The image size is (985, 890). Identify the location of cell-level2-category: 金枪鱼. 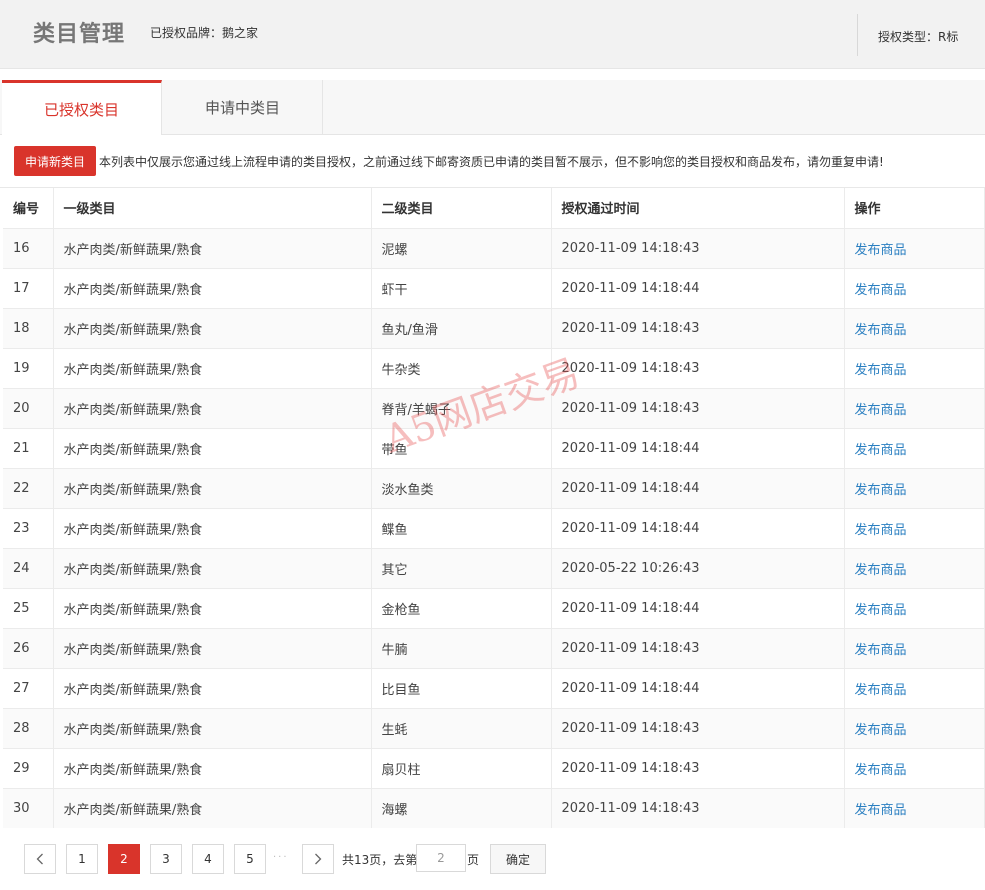
(461, 608).